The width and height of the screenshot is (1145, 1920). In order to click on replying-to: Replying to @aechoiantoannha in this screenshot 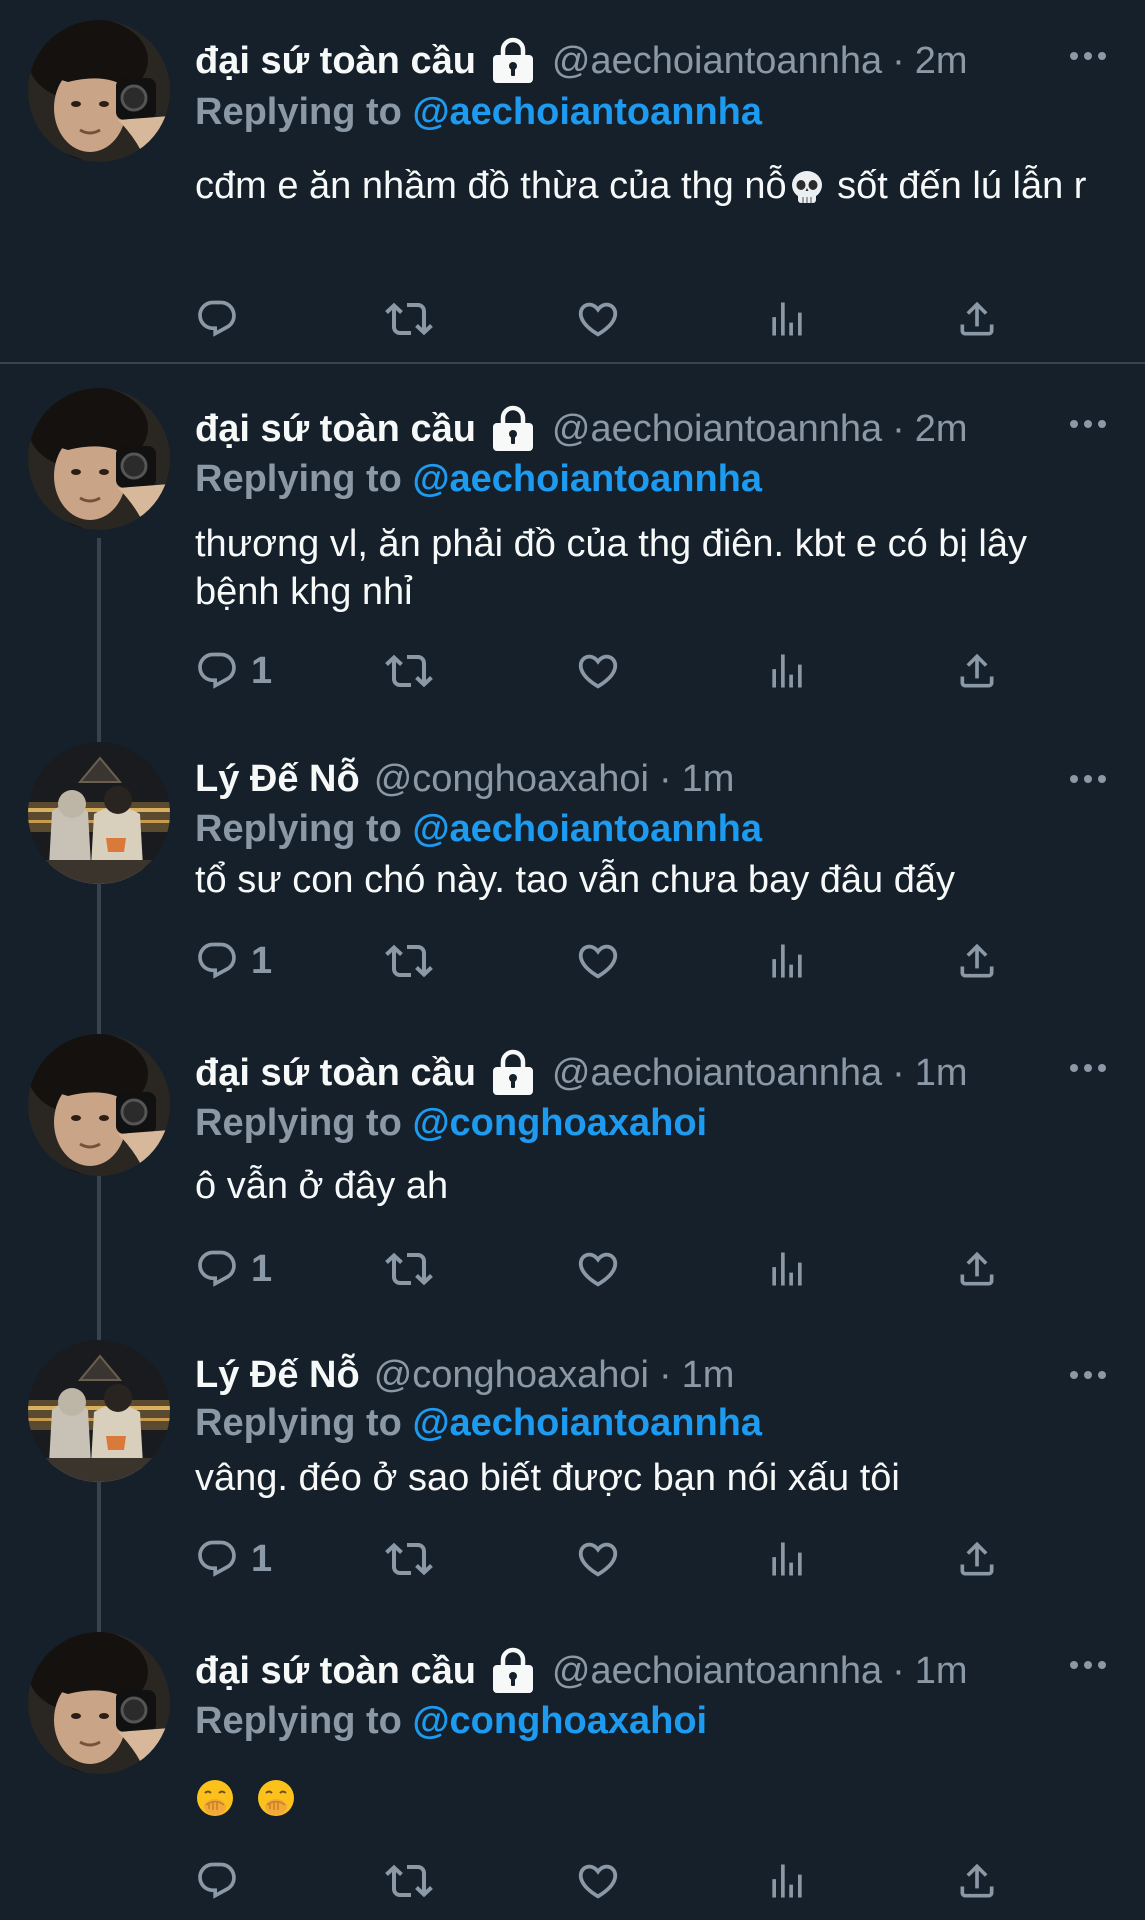, I will do `click(478, 1423)`.